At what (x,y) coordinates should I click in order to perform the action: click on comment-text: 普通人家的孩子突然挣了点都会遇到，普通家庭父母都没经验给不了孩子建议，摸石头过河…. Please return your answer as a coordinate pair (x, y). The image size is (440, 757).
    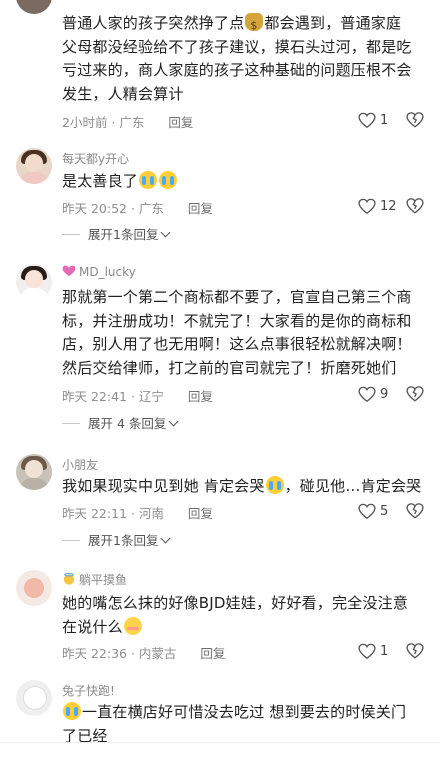
    Looking at the image, I should click on (237, 59).